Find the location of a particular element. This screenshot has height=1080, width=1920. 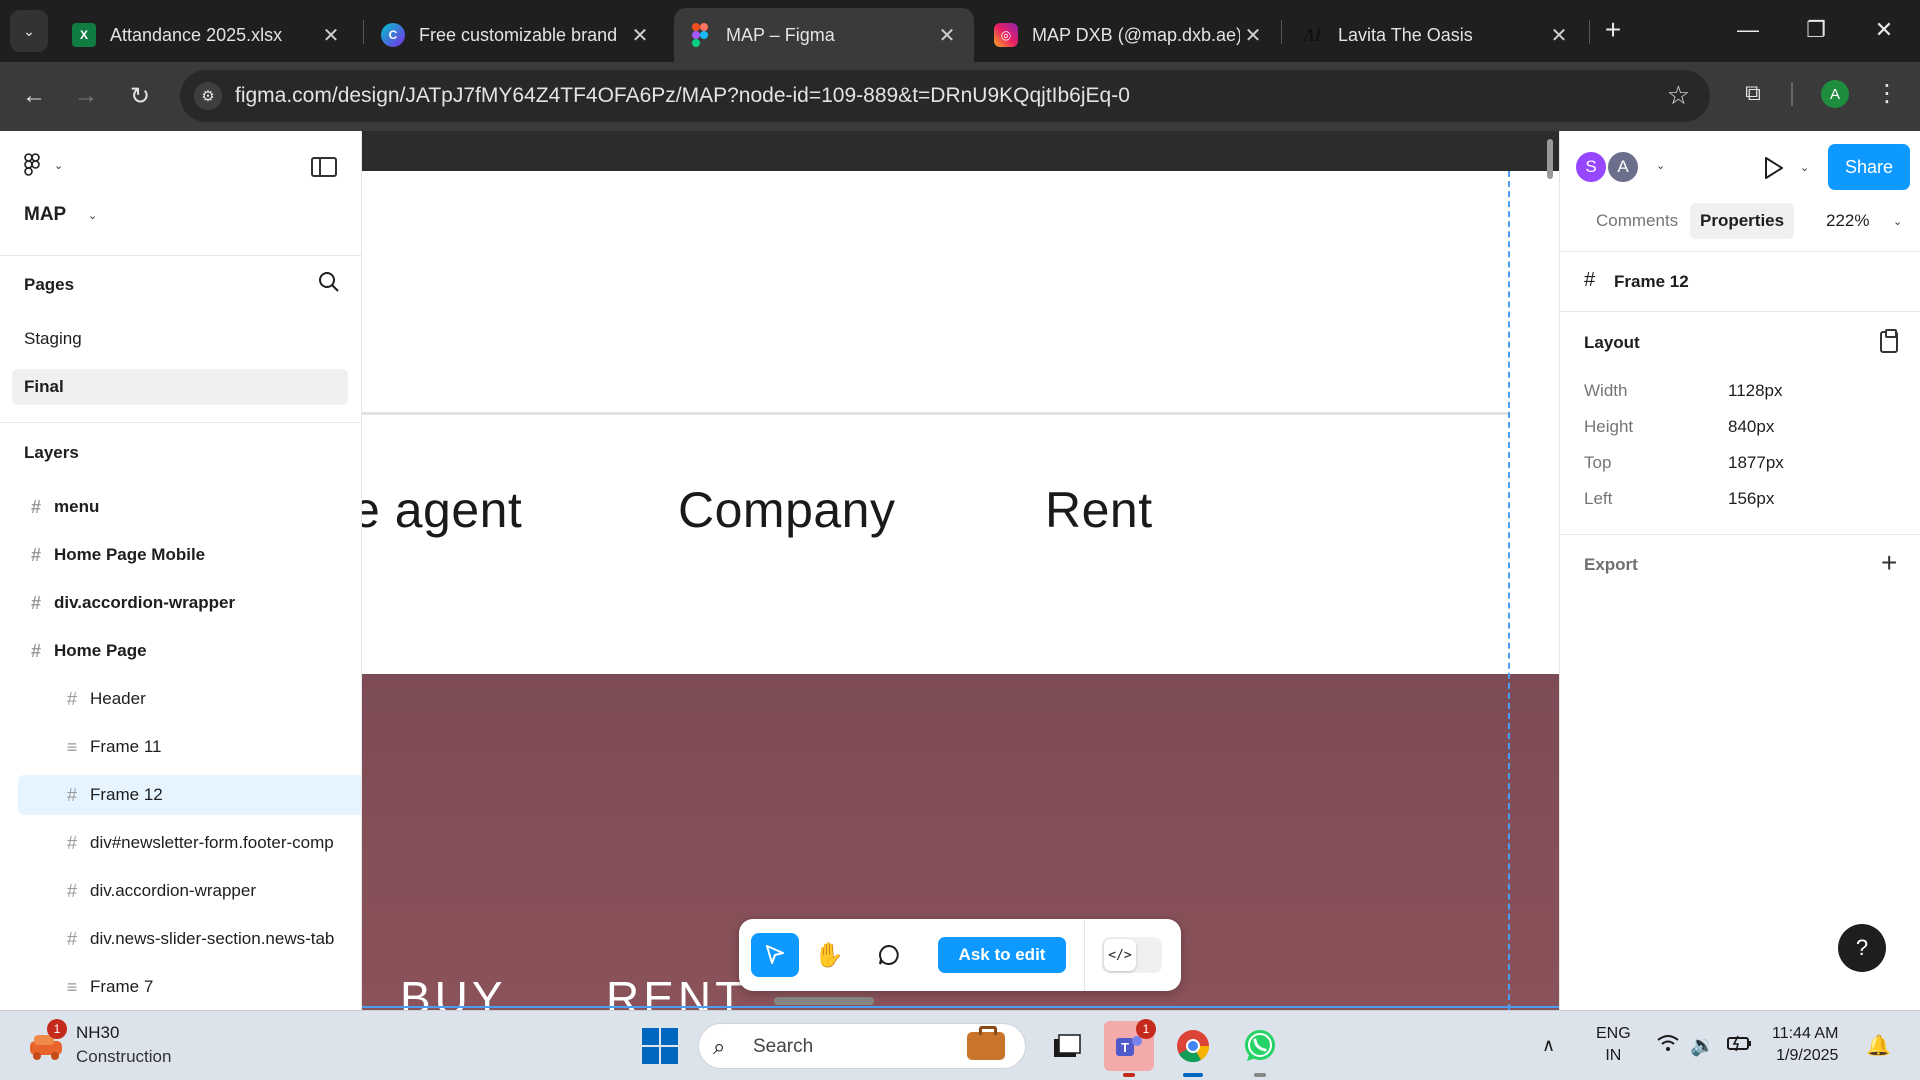

chrome-app is located at coordinates (1193, 1049).